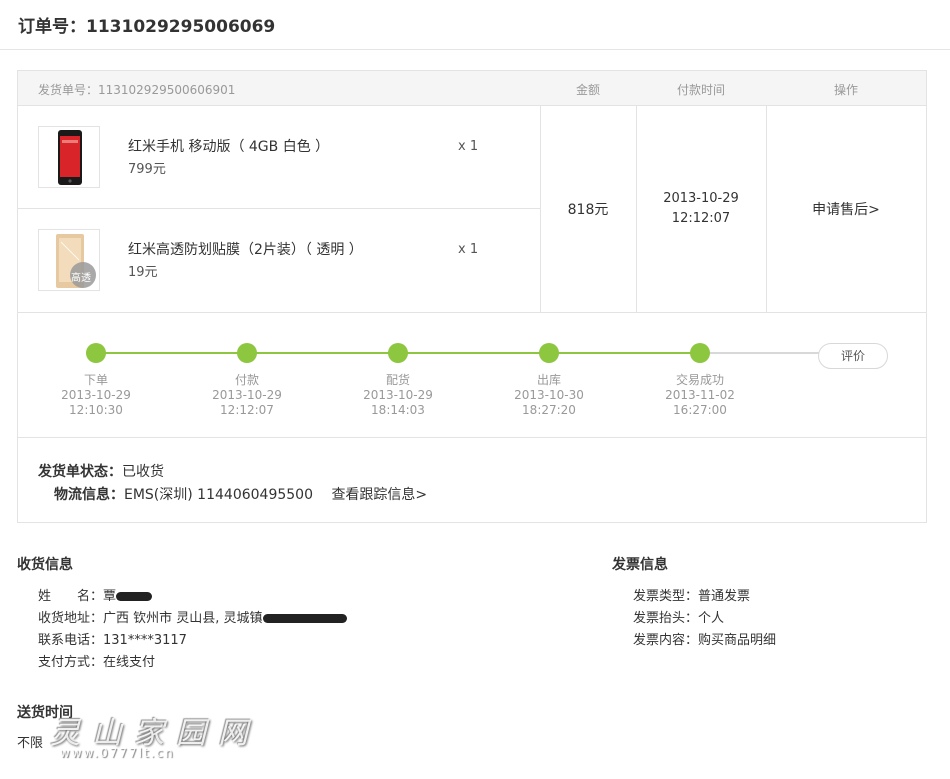 This screenshot has height=779, width=950. I want to click on step-date: 2013-10-30, so click(549, 395).